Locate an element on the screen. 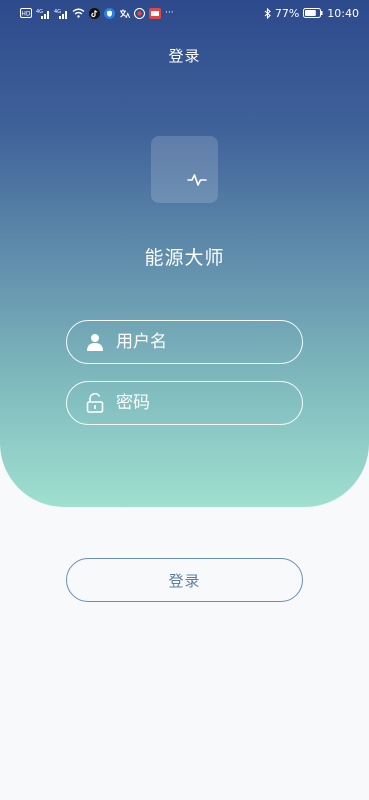 The image size is (369, 800). battery-icon is located at coordinates (313, 13).